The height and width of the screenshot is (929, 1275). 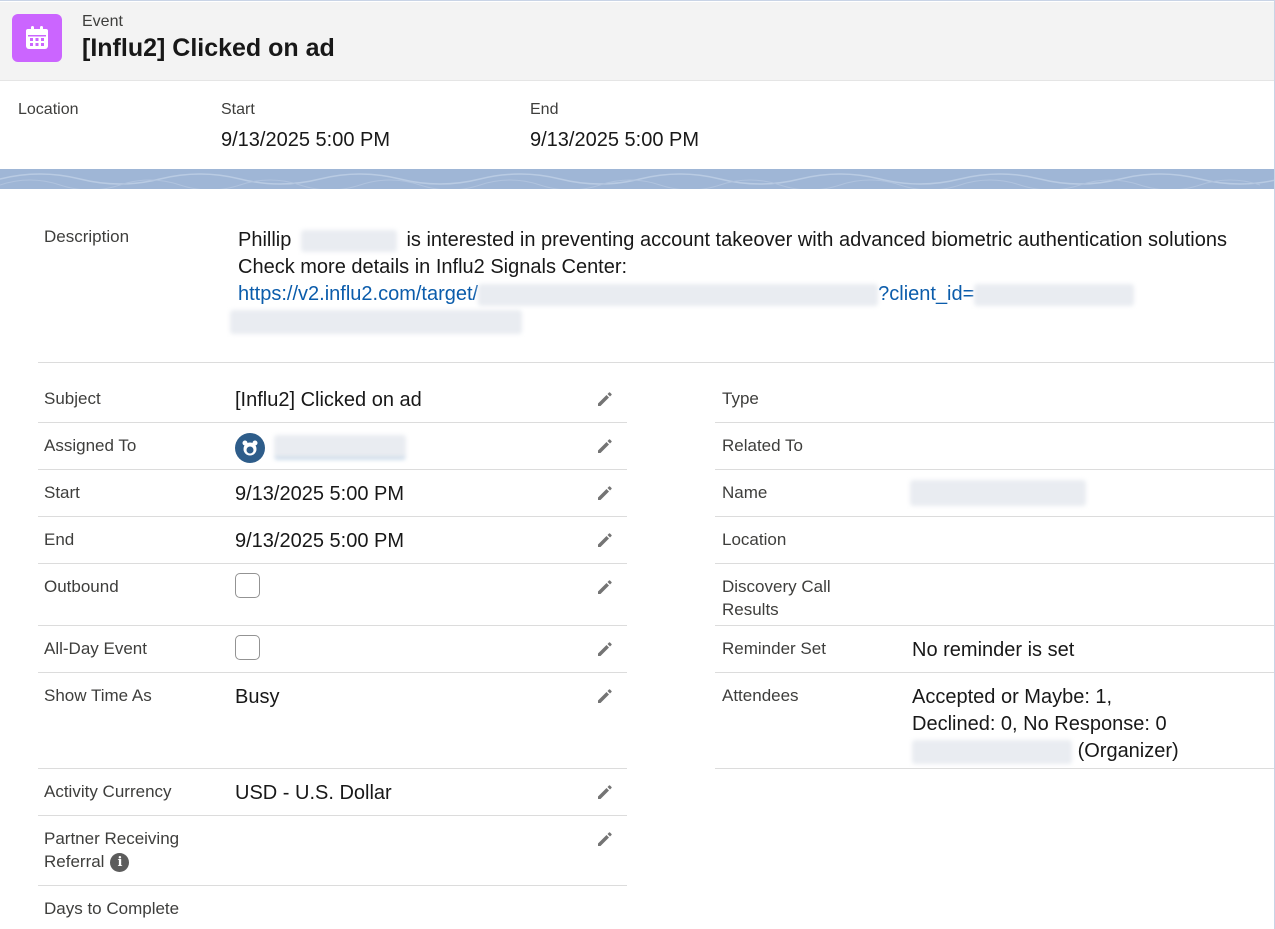 What do you see at coordinates (754, 539) in the screenshot?
I see `field-label: Location` at bounding box center [754, 539].